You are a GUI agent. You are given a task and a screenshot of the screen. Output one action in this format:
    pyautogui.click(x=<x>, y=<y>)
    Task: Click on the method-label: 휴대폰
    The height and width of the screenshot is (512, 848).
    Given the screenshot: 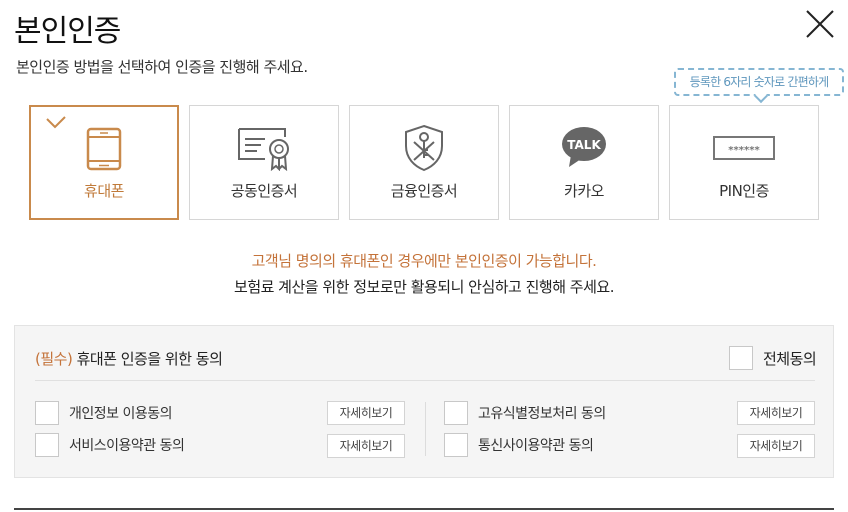 What is the action you would take?
    pyautogui.click(x=104, y=191)
    